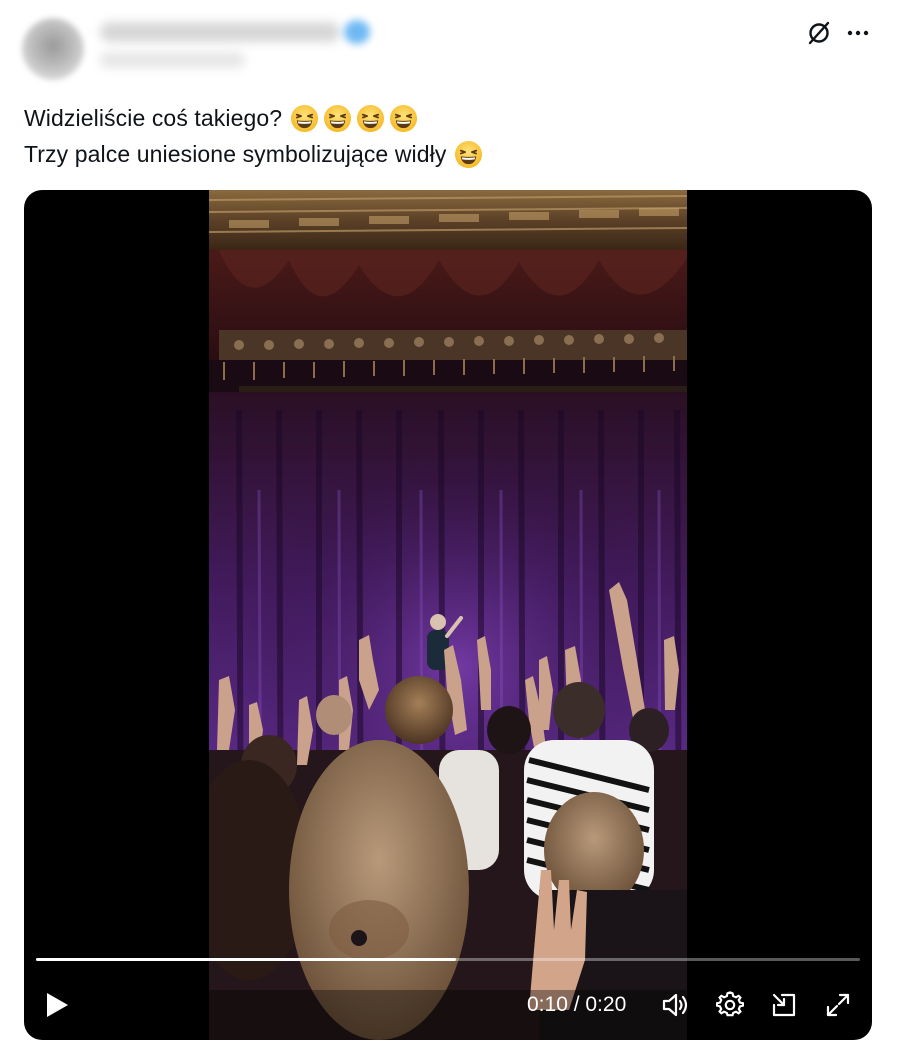 Image resolution: width=901 pixels, height=1058 pixels. I want to click on avatar, so click(53, 49).